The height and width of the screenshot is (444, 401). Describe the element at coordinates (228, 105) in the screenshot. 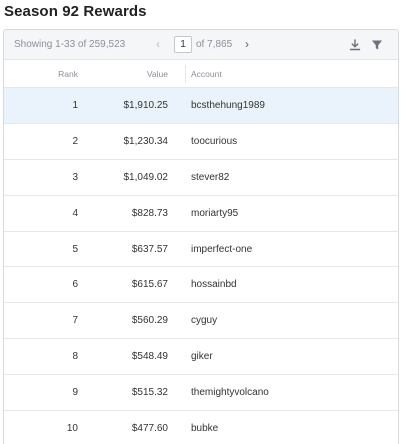

I see `account-cell: bcsthehung1989` at that location.